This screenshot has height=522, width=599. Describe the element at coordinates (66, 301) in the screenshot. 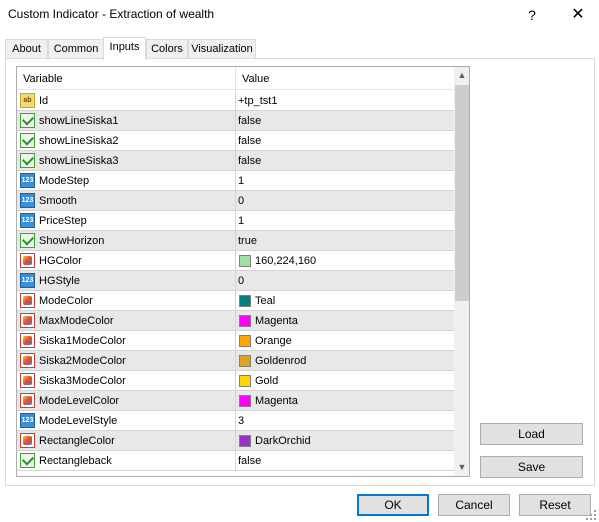

I see `variable-name: ModeColor` at that location.